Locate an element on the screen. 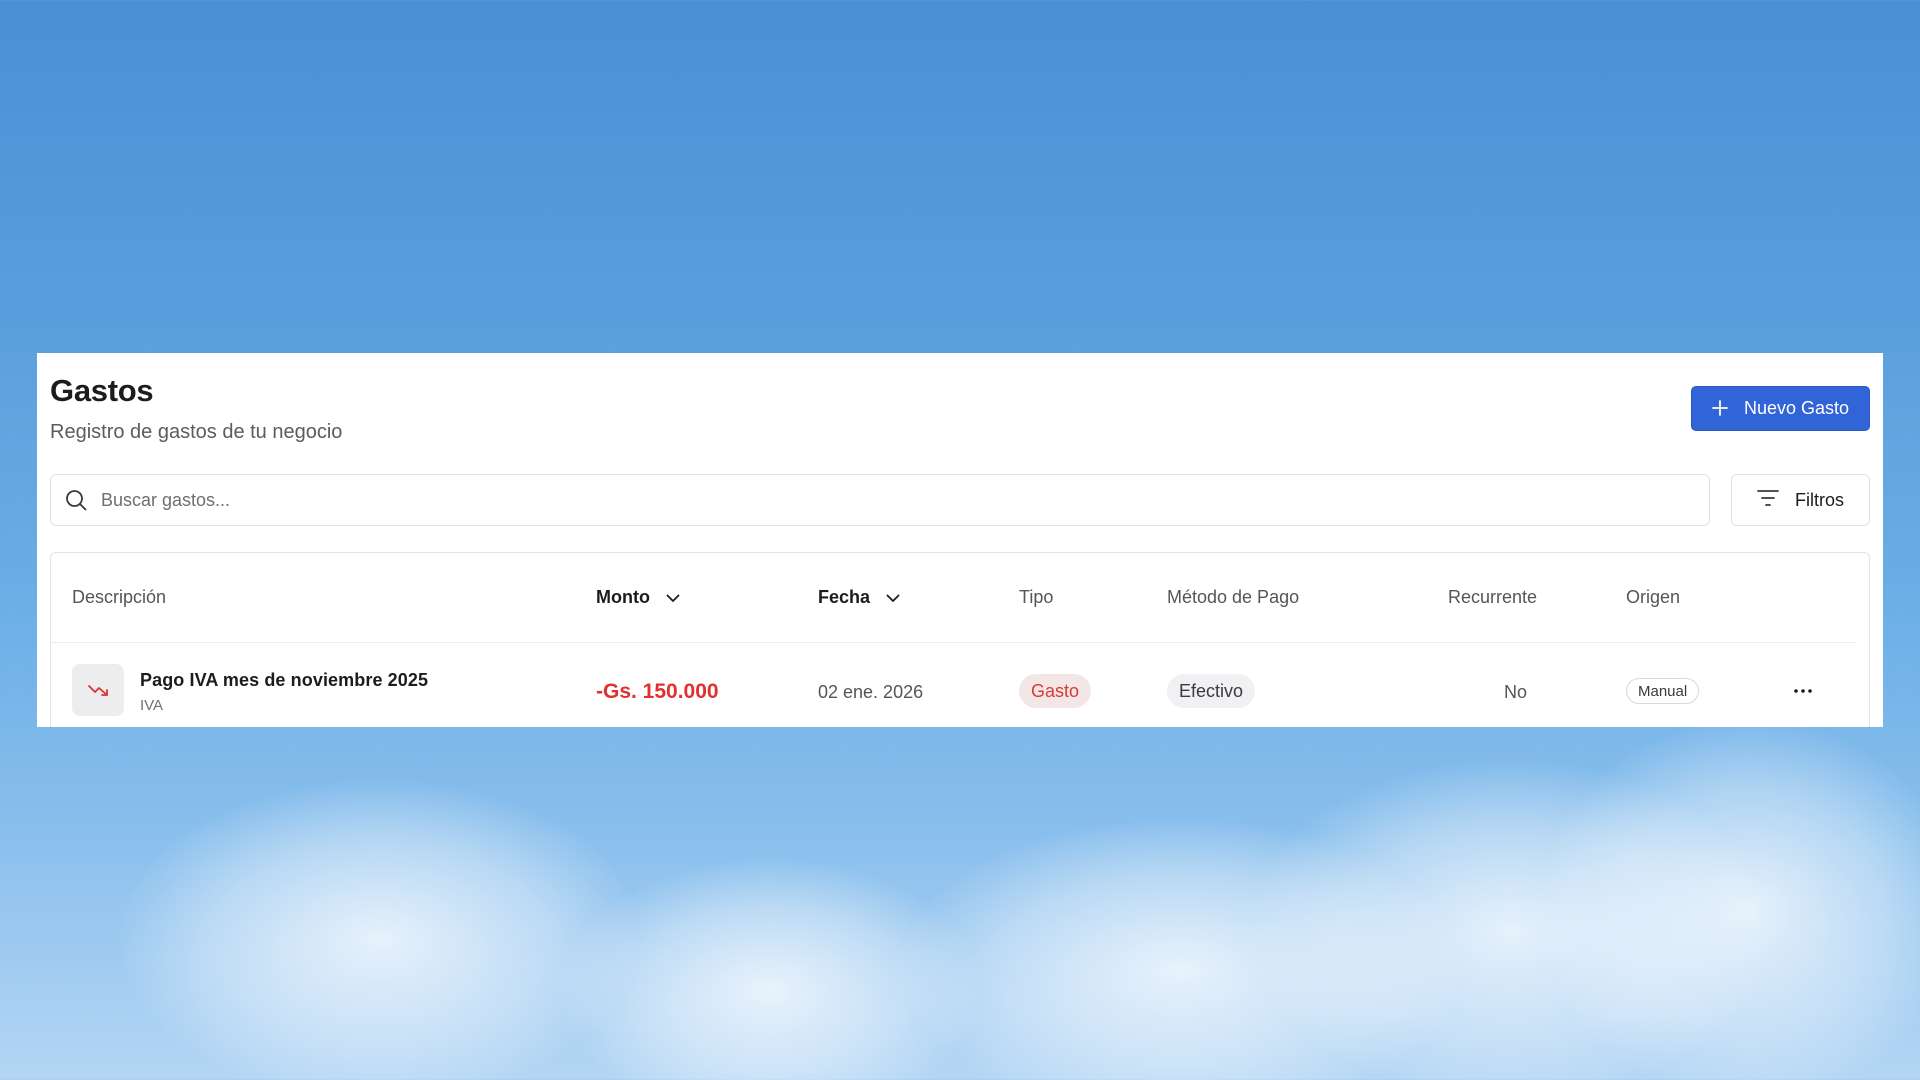 This screenshot has width=1920, height=1080. search-icon is located at coordinates (76, 500).